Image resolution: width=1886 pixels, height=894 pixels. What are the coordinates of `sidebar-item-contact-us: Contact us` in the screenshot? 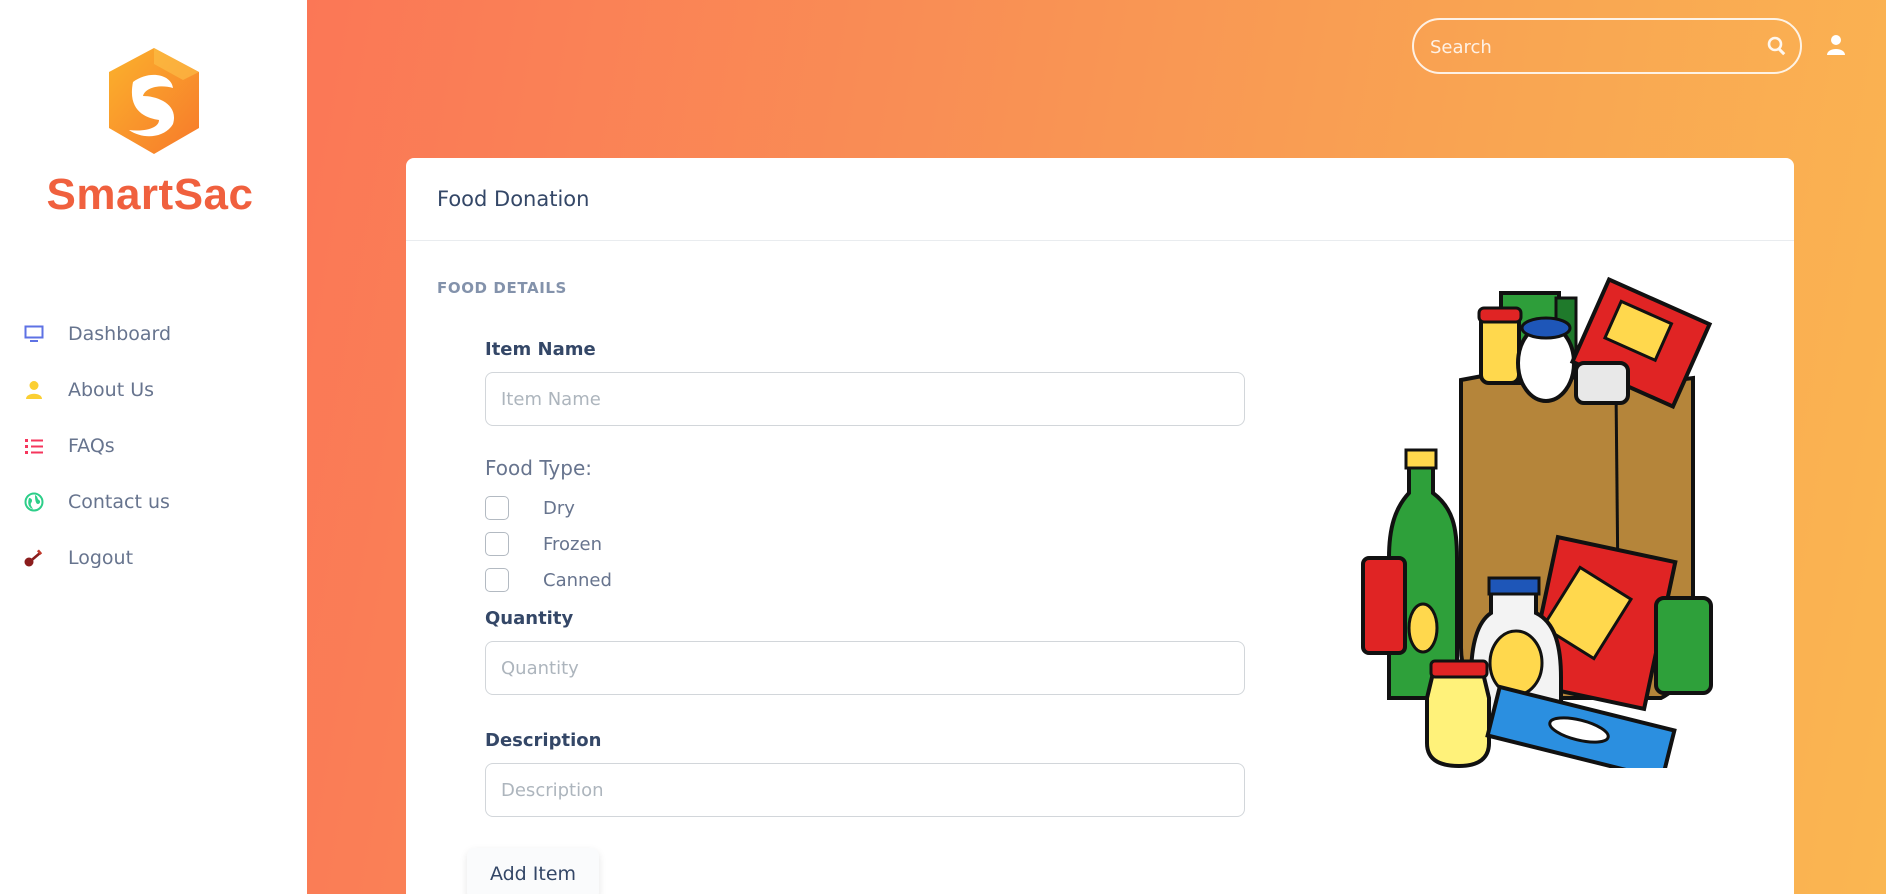 It's located at (153, 502).